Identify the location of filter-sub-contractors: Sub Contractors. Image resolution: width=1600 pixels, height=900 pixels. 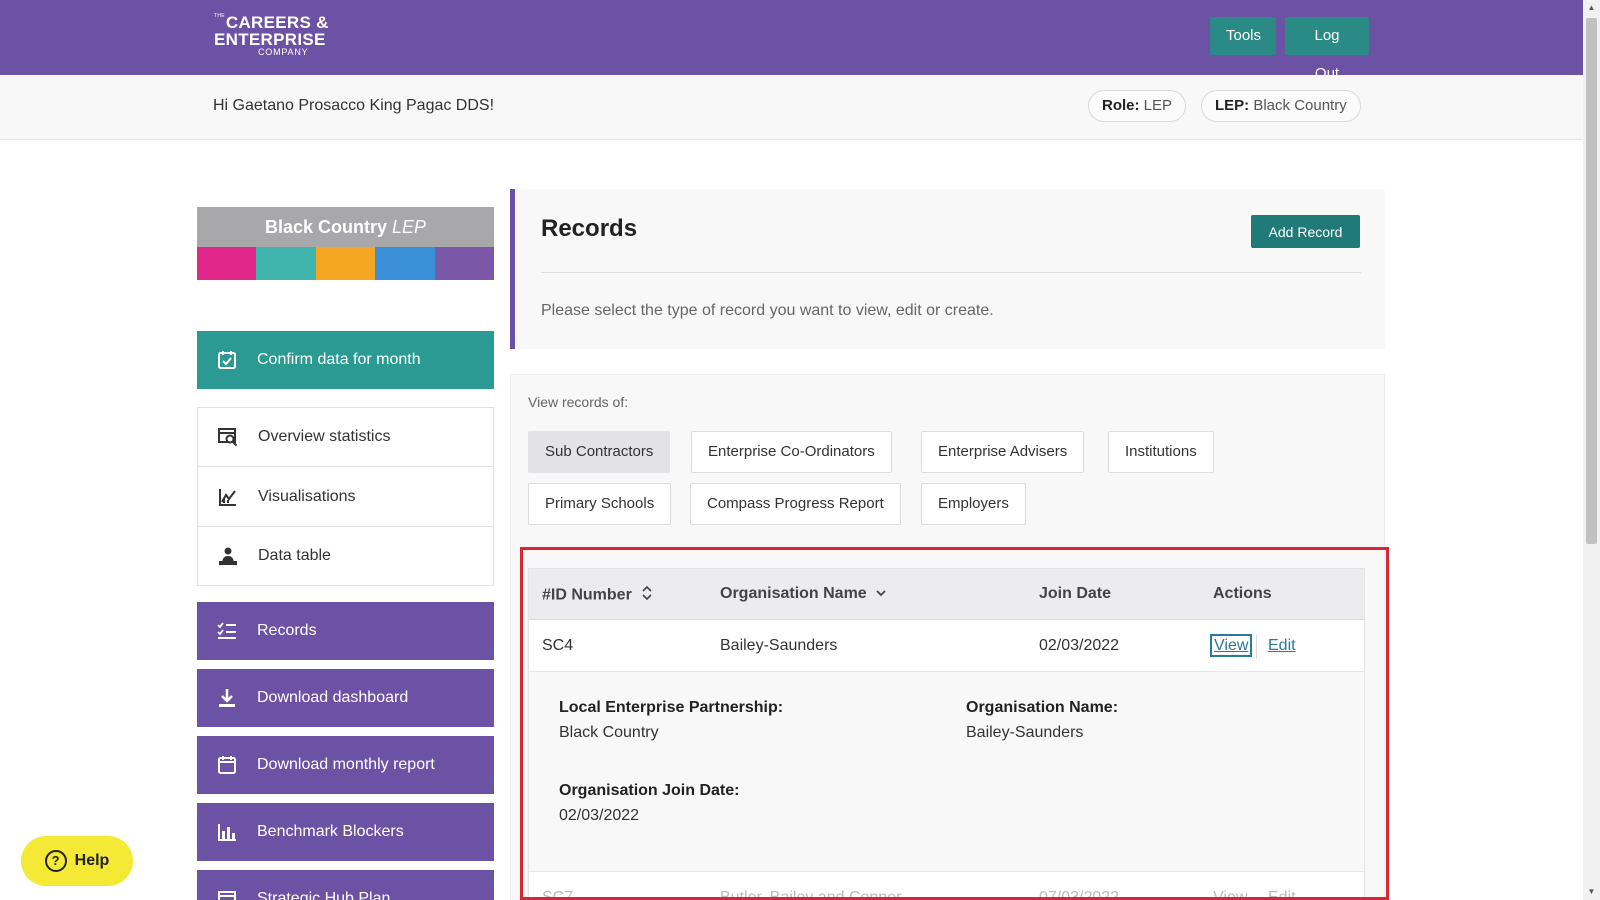
(599, 452).